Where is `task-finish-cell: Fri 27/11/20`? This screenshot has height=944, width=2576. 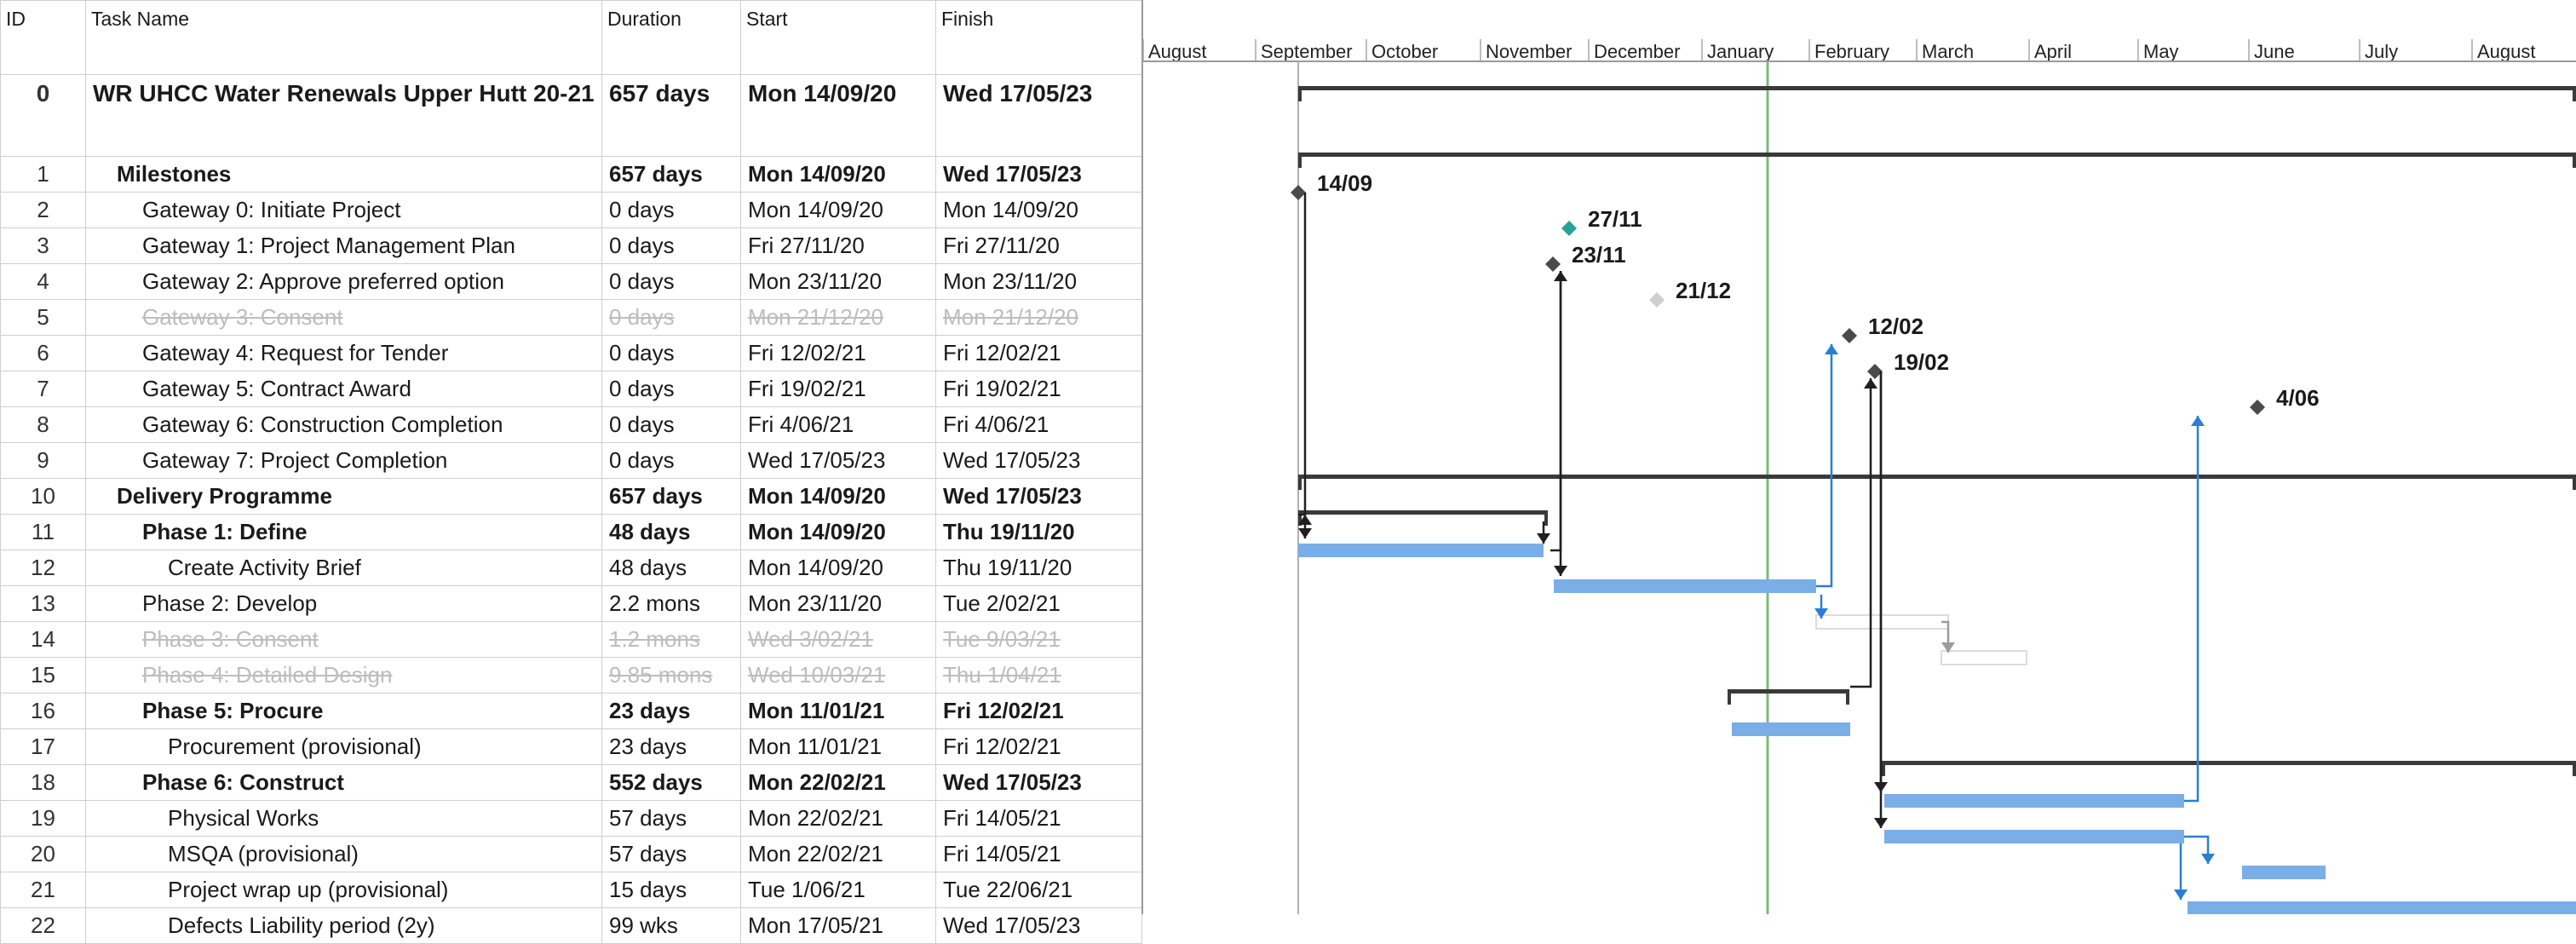 task-finish-cell: Fri 27/11/20 is located at coordinates (1038, 245).